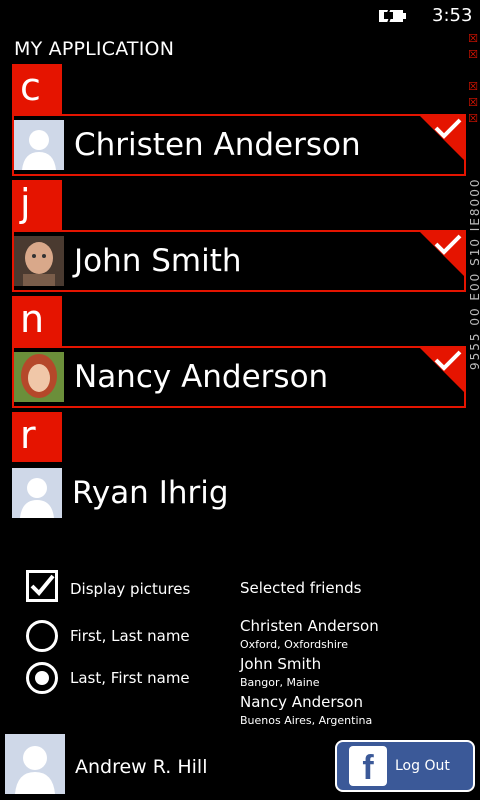  What do you see at coordinates (309, 626) in the screenshot?
I see `selected-friend-name: Christen Anderson` at bounding box center [309, 626].